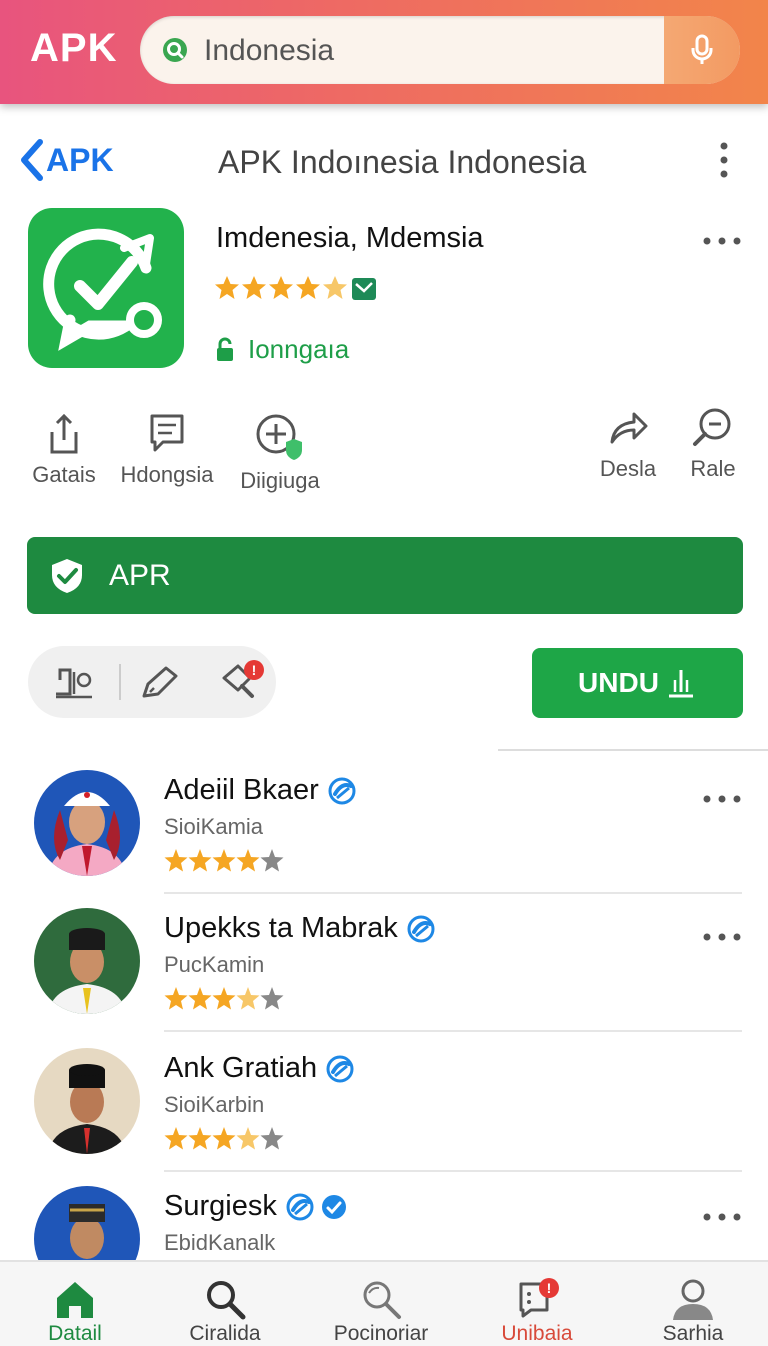  What do you see at coordinates (384, 840) in the screenshot?
I see `review-row: Adeiil Bkaer SioiKamia` at bounding box center [384, 840].